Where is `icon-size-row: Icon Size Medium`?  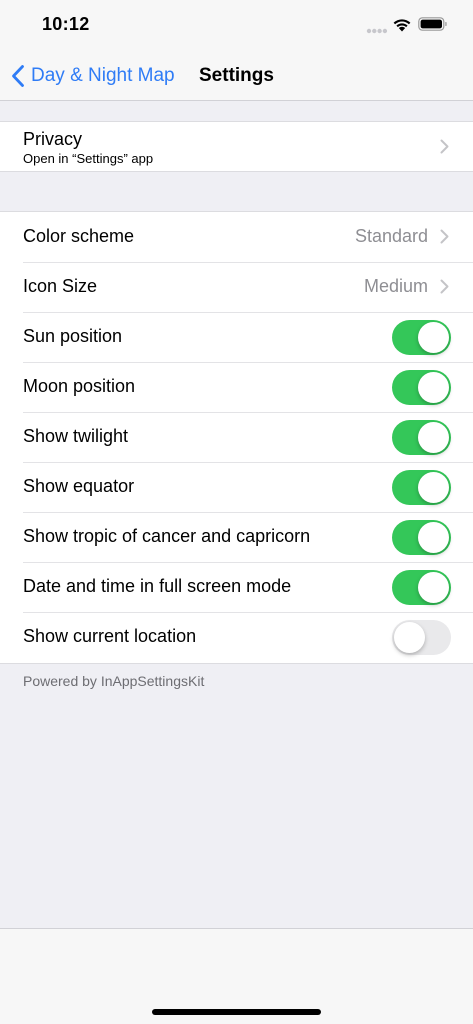 icon-size-row: Icon Size Medium is located at coordinates (236, 287).